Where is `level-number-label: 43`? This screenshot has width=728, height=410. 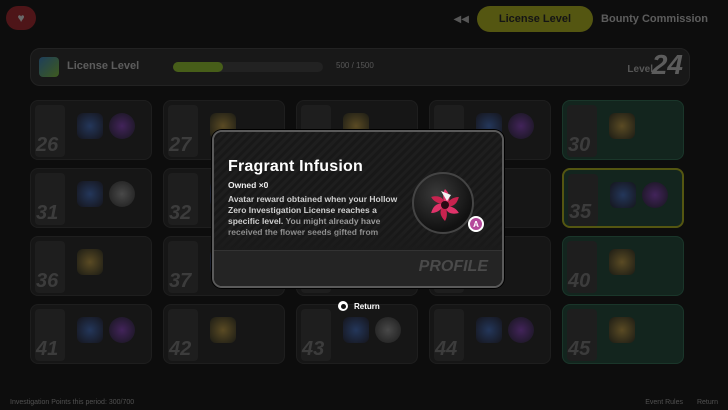 level-number-label: 43 is located at coordinates (313, 349).